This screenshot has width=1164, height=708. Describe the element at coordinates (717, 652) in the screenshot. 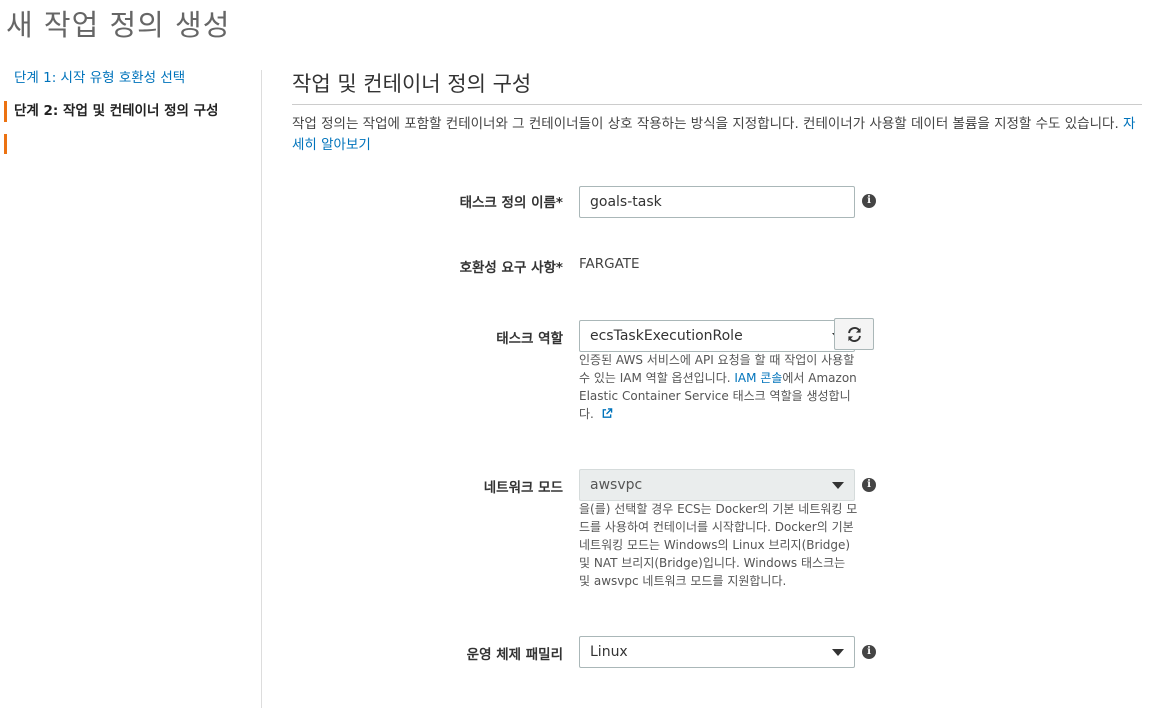

I see `os-family-select: Linux` at that location.